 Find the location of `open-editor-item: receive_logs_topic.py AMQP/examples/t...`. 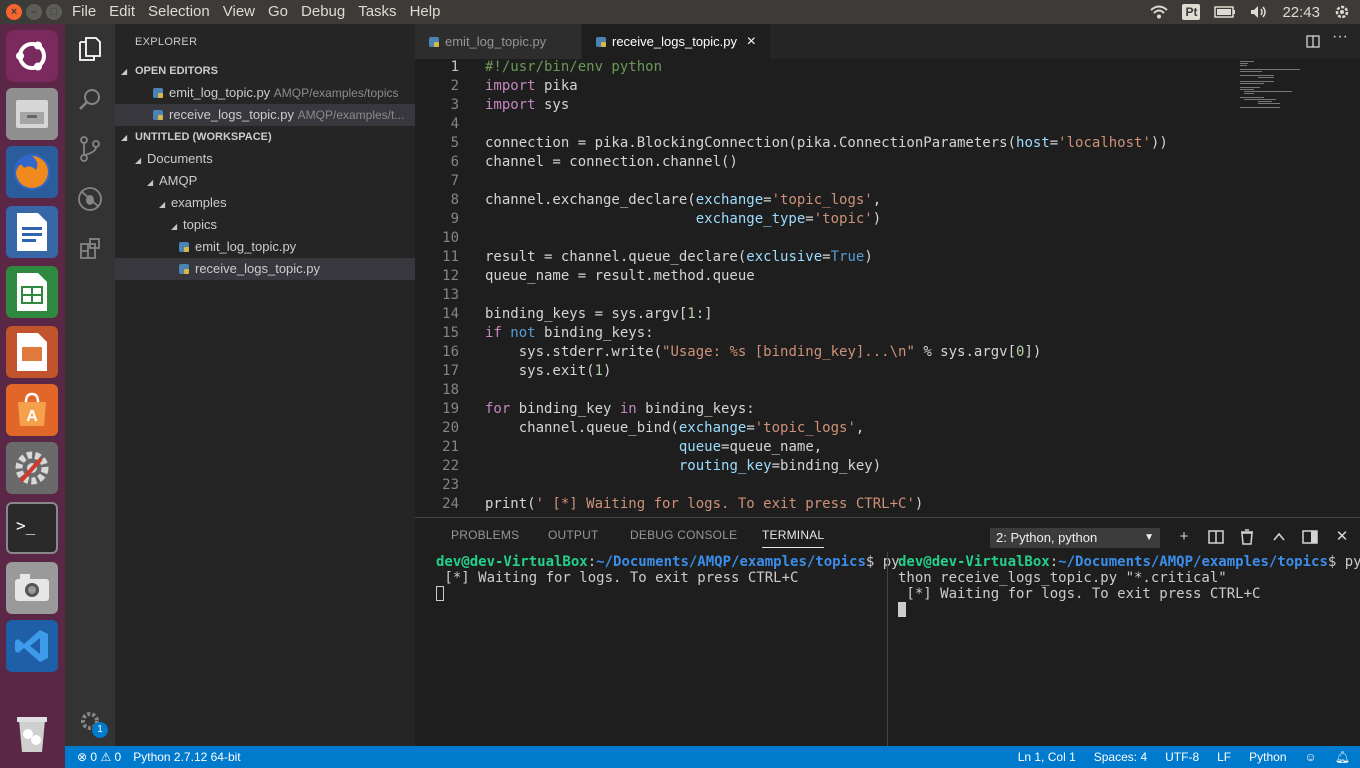

open-editor-item: receive_logs_topic.py AMQP/examples/t... is located at coordinates (265, 115).